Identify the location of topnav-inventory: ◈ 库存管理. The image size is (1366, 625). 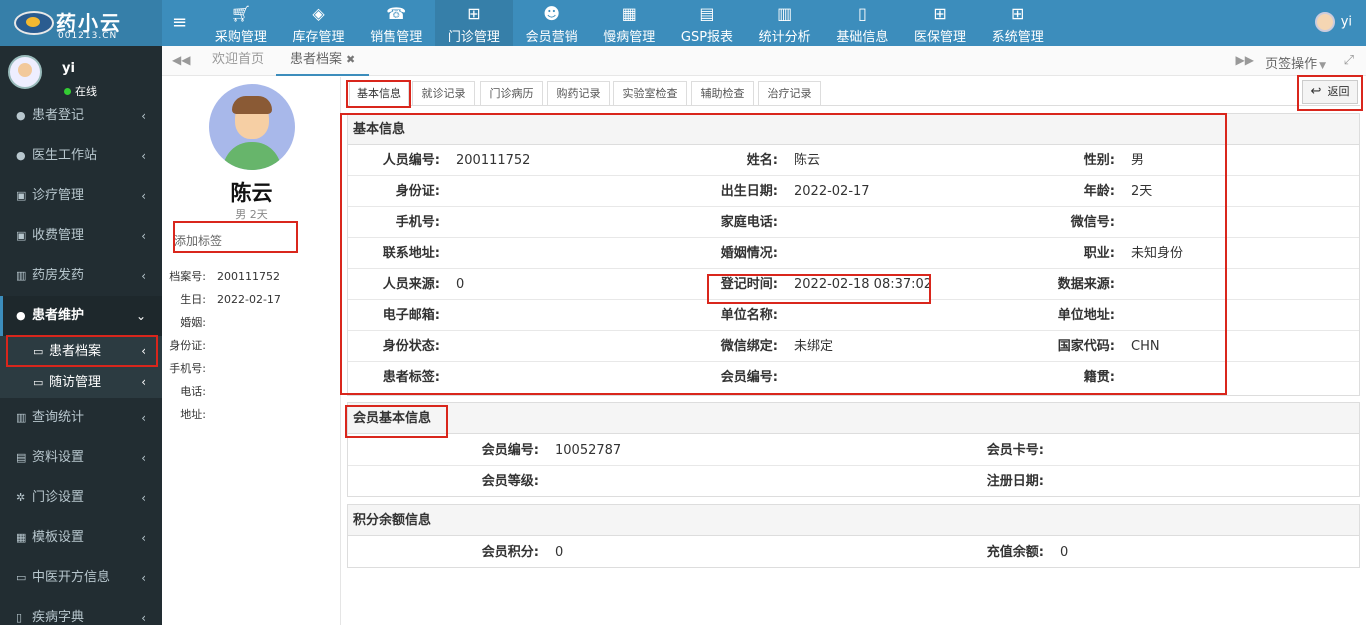
(319, 23).